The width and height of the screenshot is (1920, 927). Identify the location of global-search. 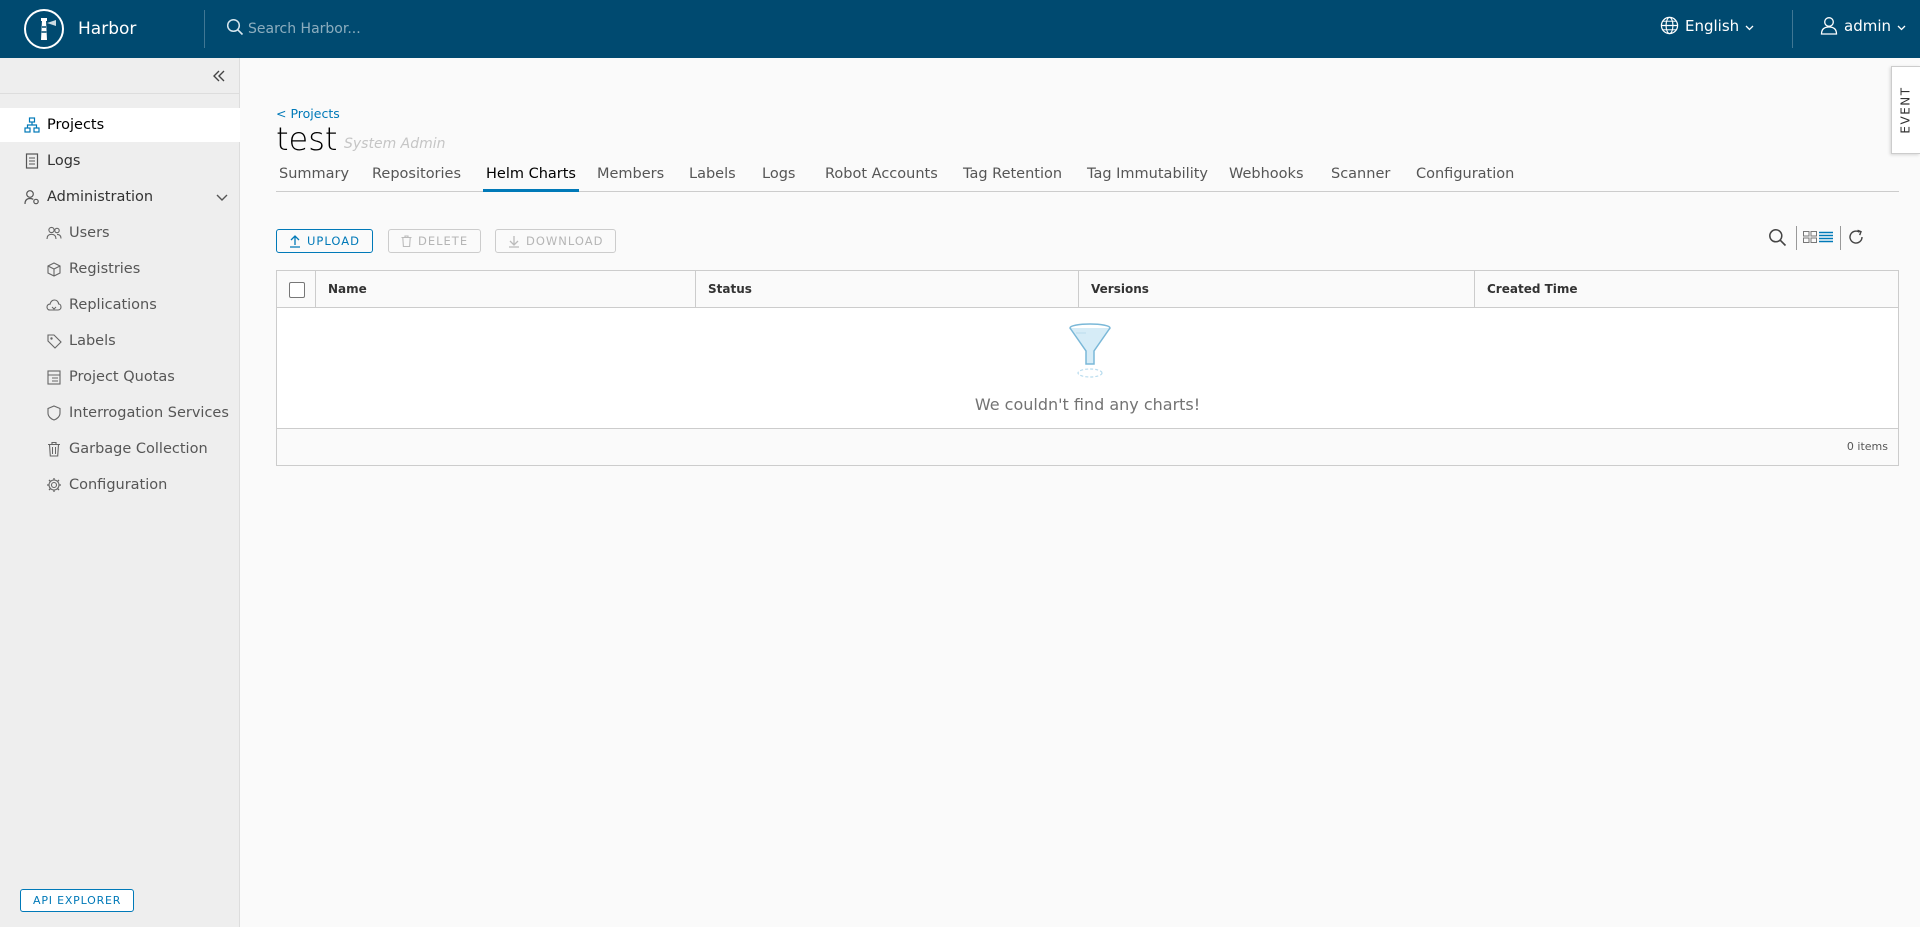
(387, 29).